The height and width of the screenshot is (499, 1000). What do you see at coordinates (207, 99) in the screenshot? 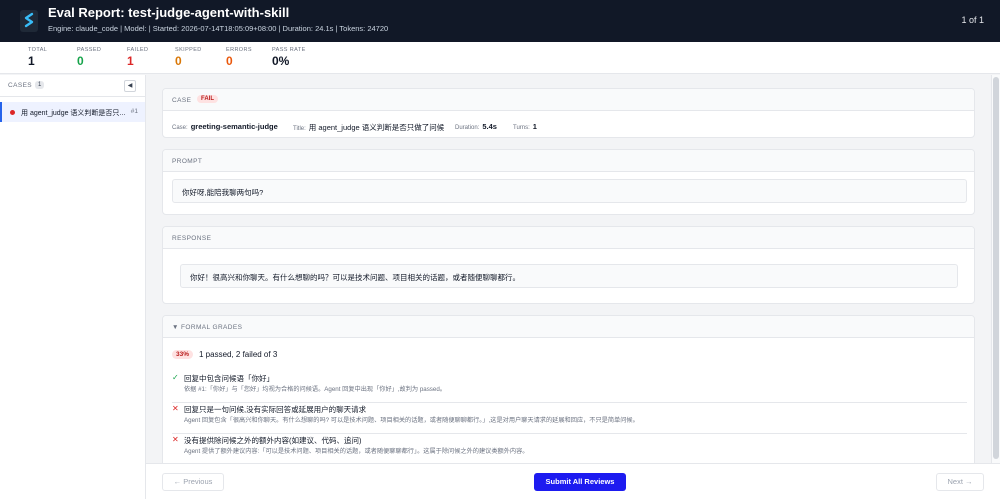
I see `fail-badge: FAIL` at bounding box center [207, 99].